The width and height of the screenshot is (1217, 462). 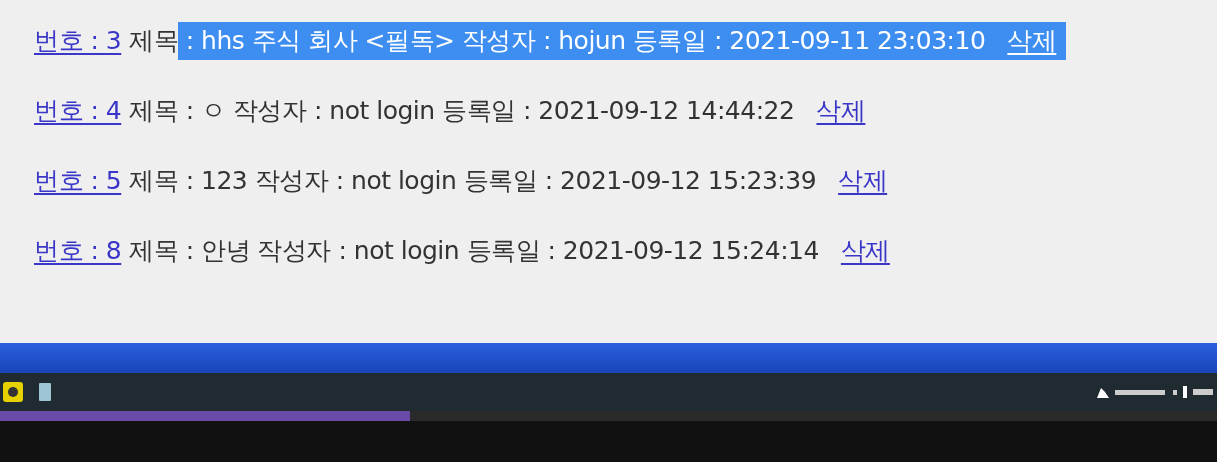 What do you see at coordinates (585, 41) in the screenshot?
I see `post-details: : hhs 주식 회사 <필독> 작성자 : hojun 등록일 : 2021-09-11 23:03:10` at bounding box center [585, 41].